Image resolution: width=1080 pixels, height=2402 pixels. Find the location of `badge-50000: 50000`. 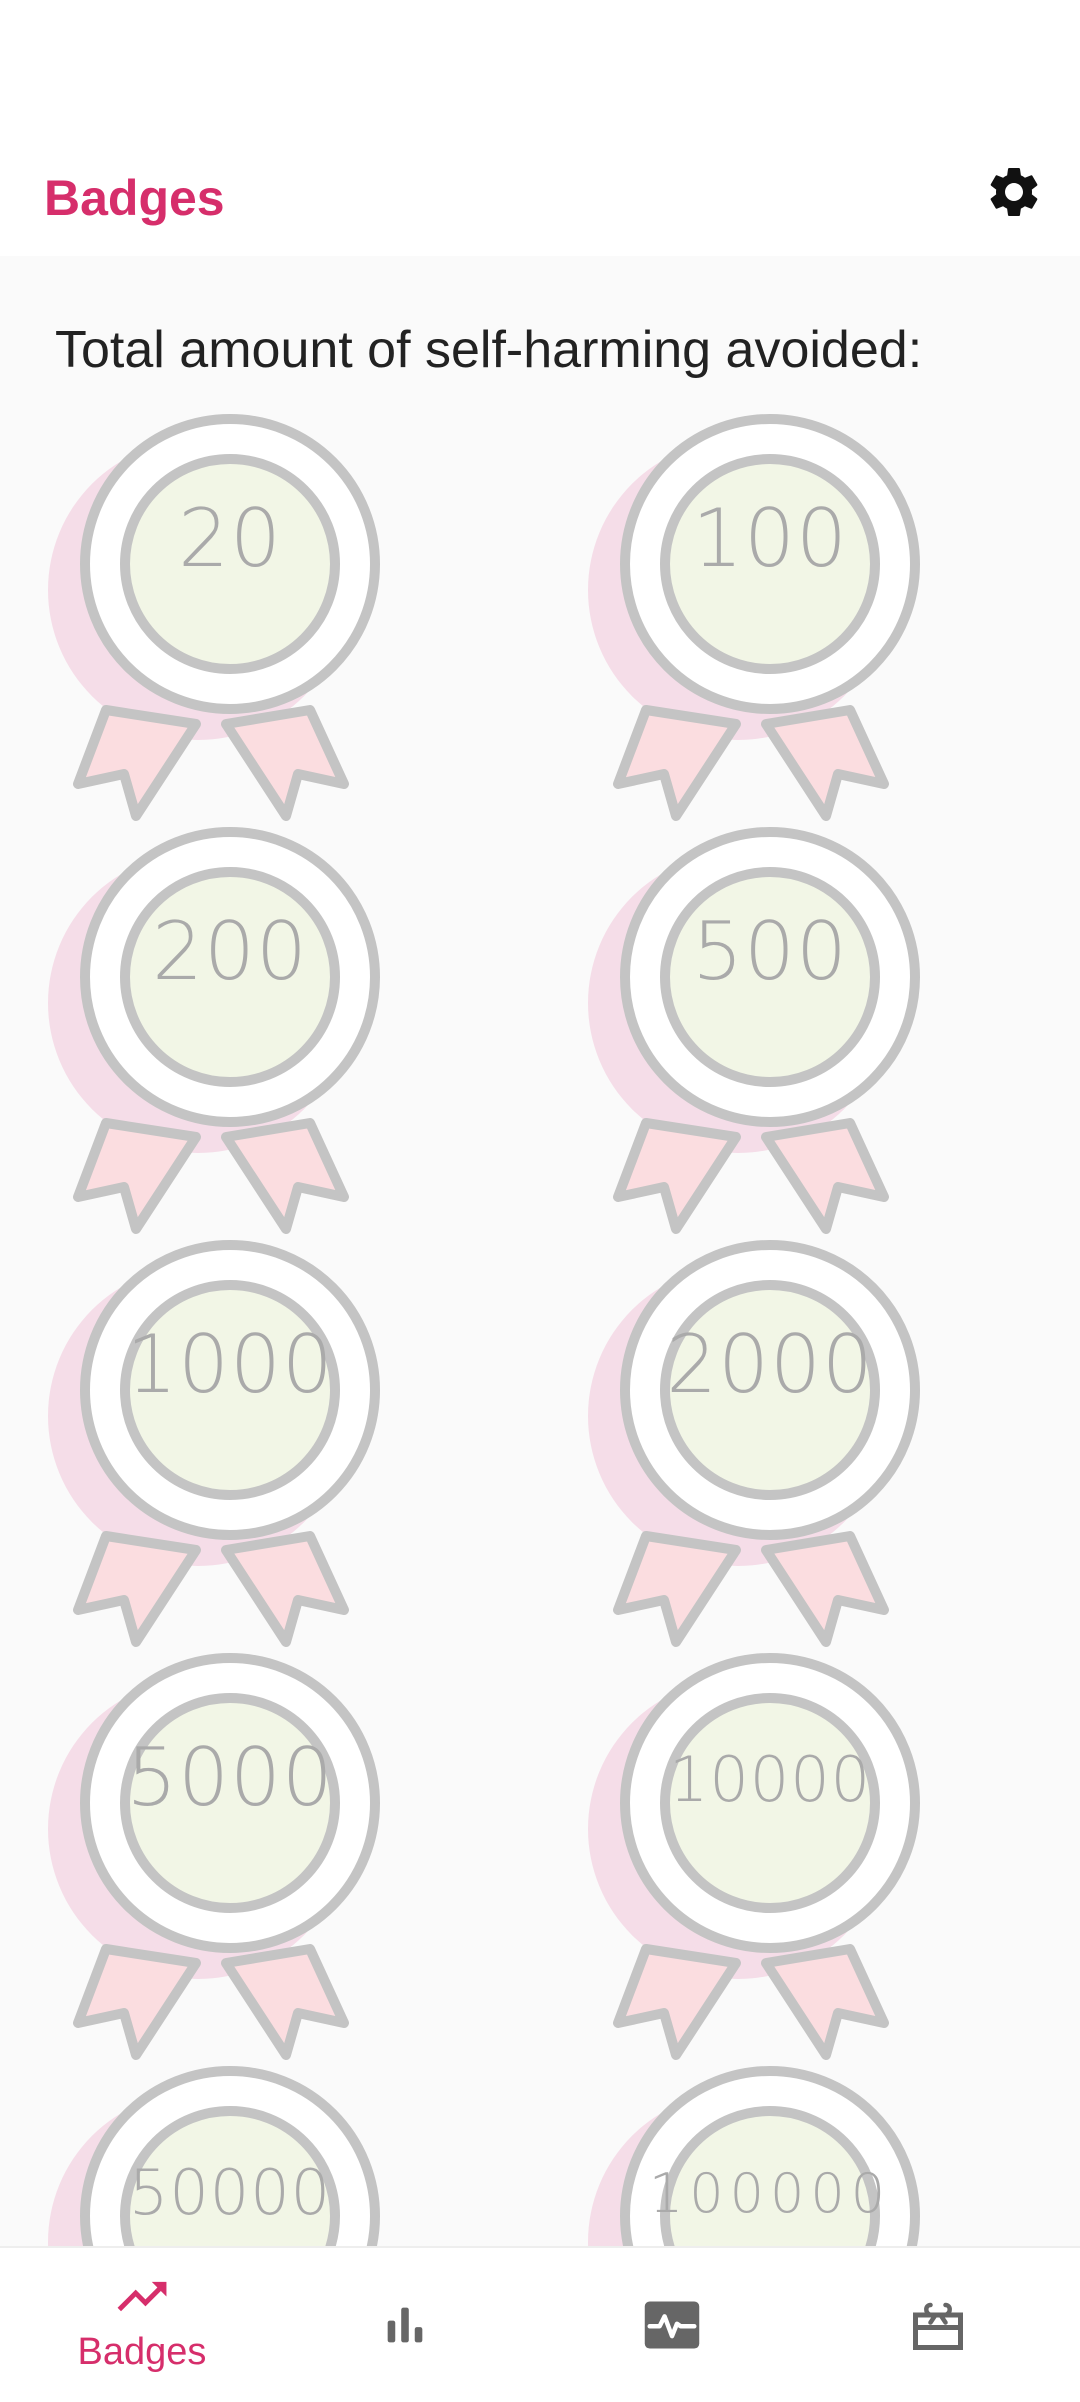

badge-50000: 50000 is located at coordinates (218, 2155).